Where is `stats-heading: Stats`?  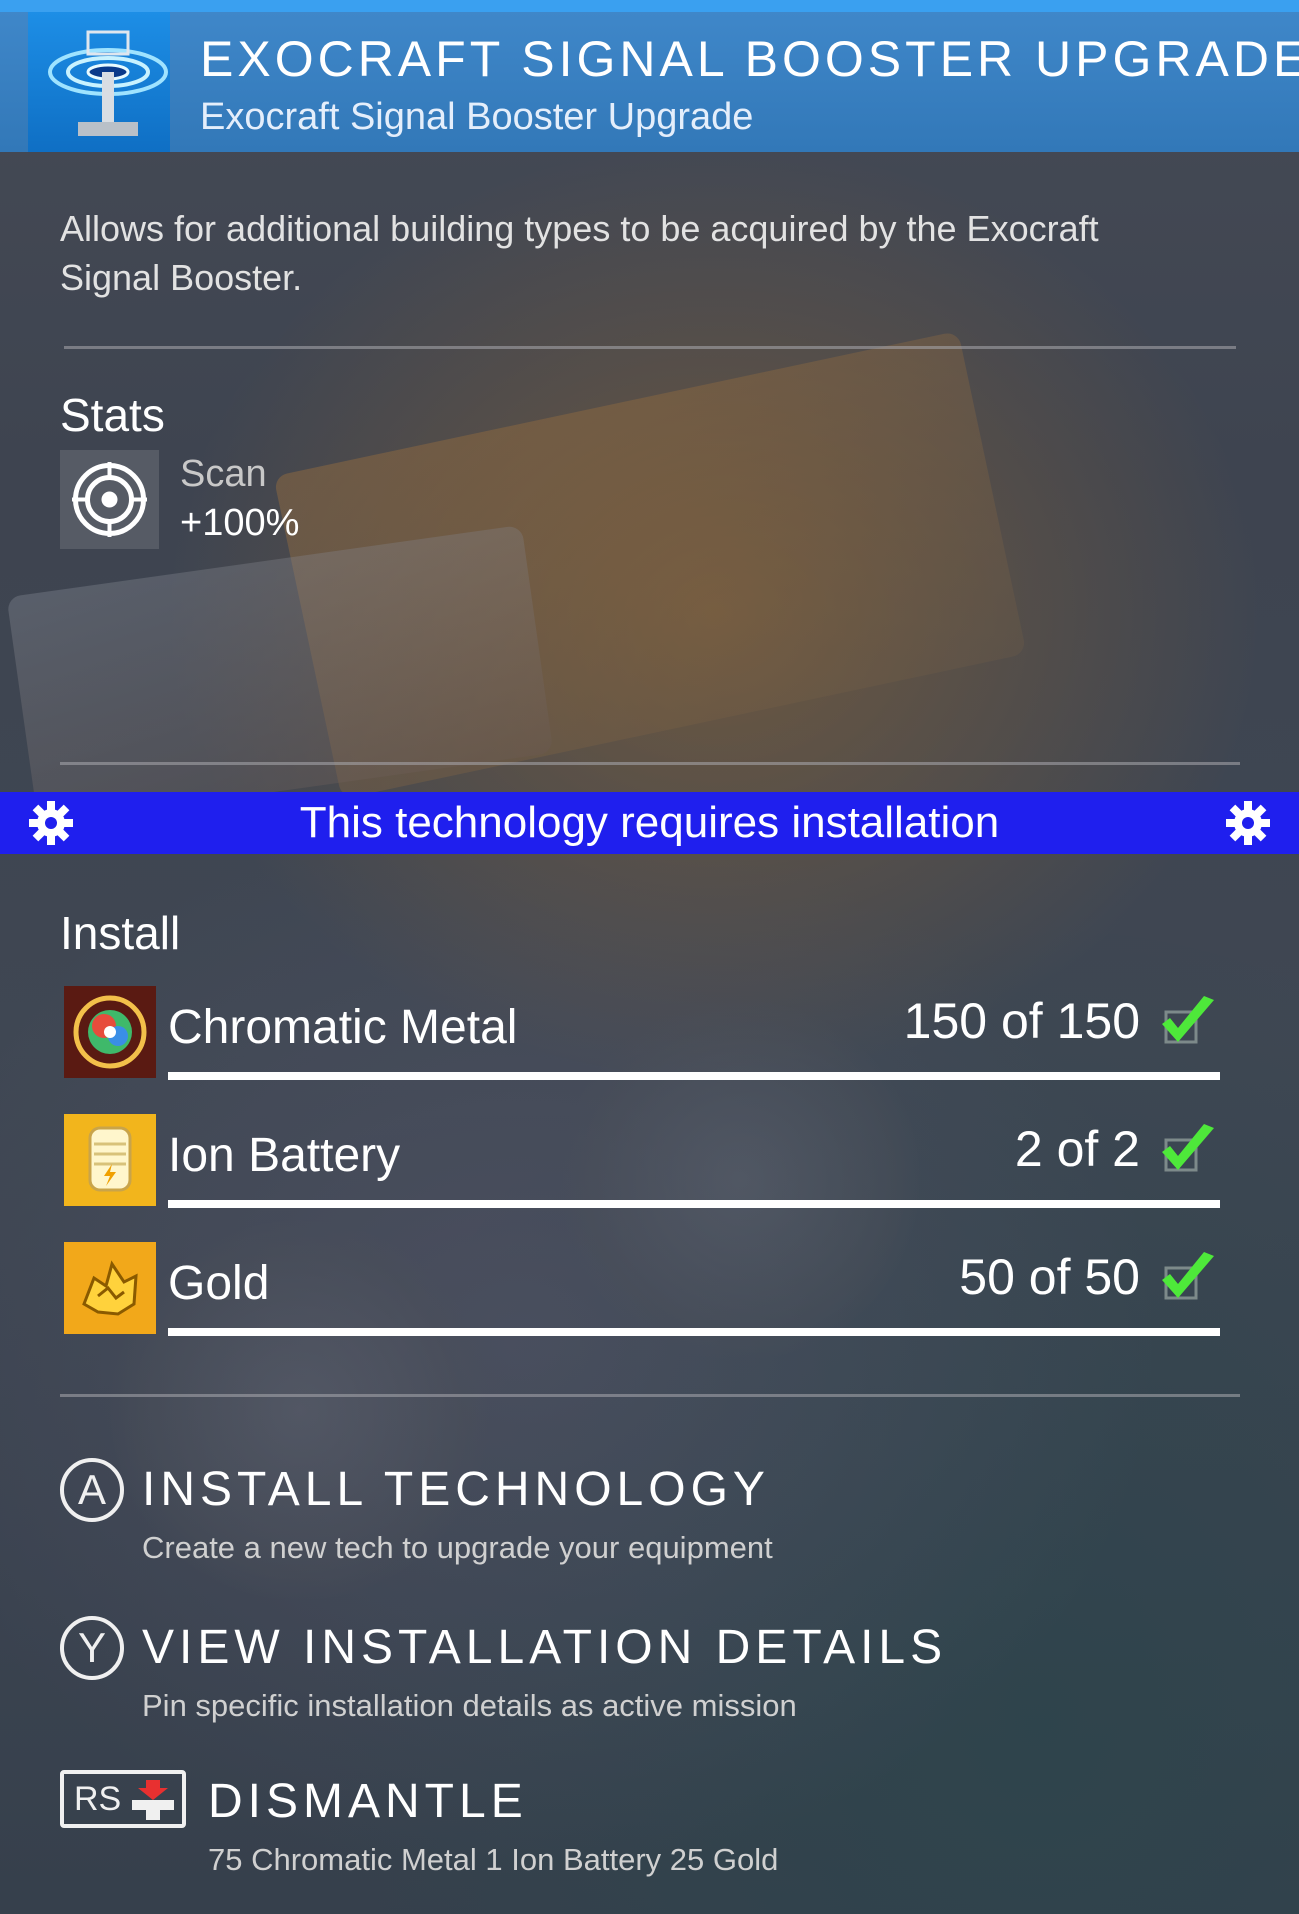
stats-heading: Stats is located at coordinates (112, 415).